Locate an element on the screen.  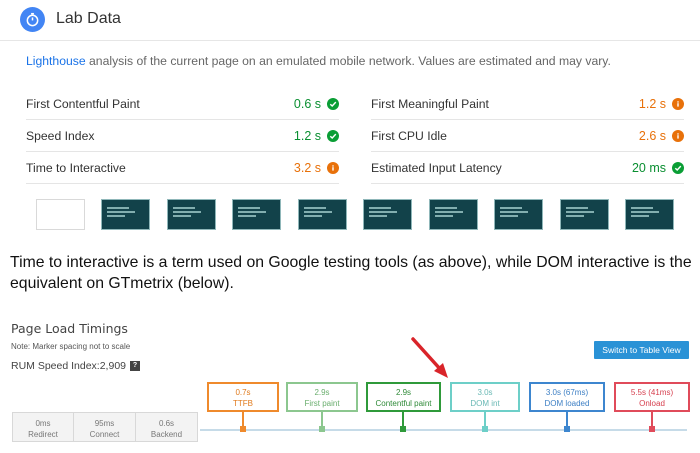
switch-to-table-view-button: Switch to Table View is located at coordinates (641, 350).